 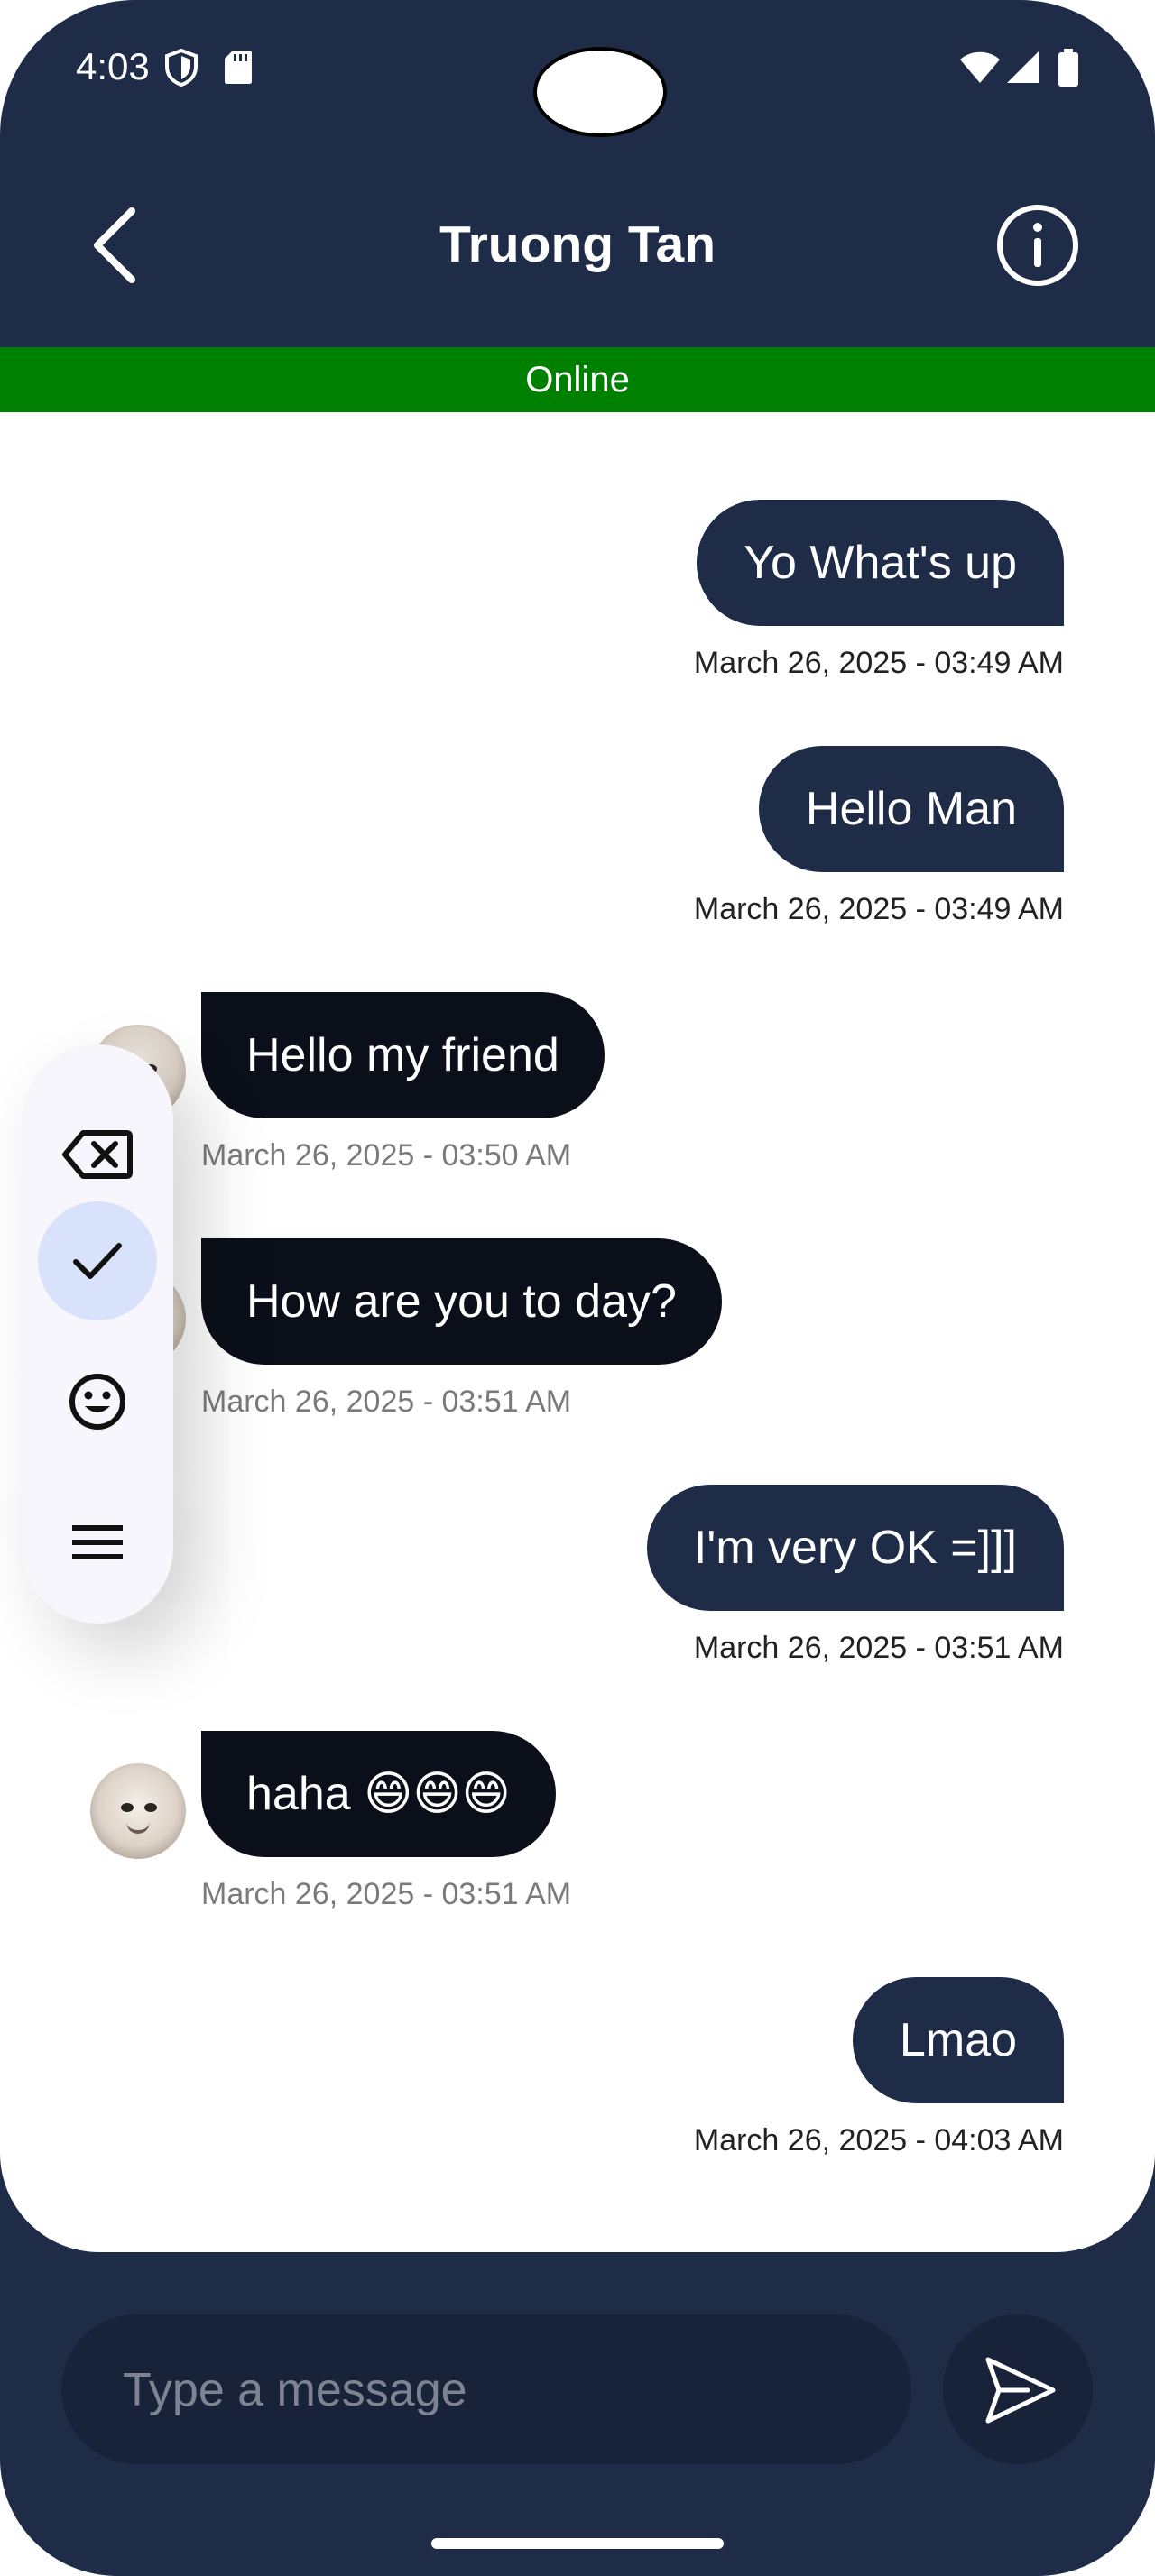 I want to click on backspace-button, so click(x=97, y=1155).